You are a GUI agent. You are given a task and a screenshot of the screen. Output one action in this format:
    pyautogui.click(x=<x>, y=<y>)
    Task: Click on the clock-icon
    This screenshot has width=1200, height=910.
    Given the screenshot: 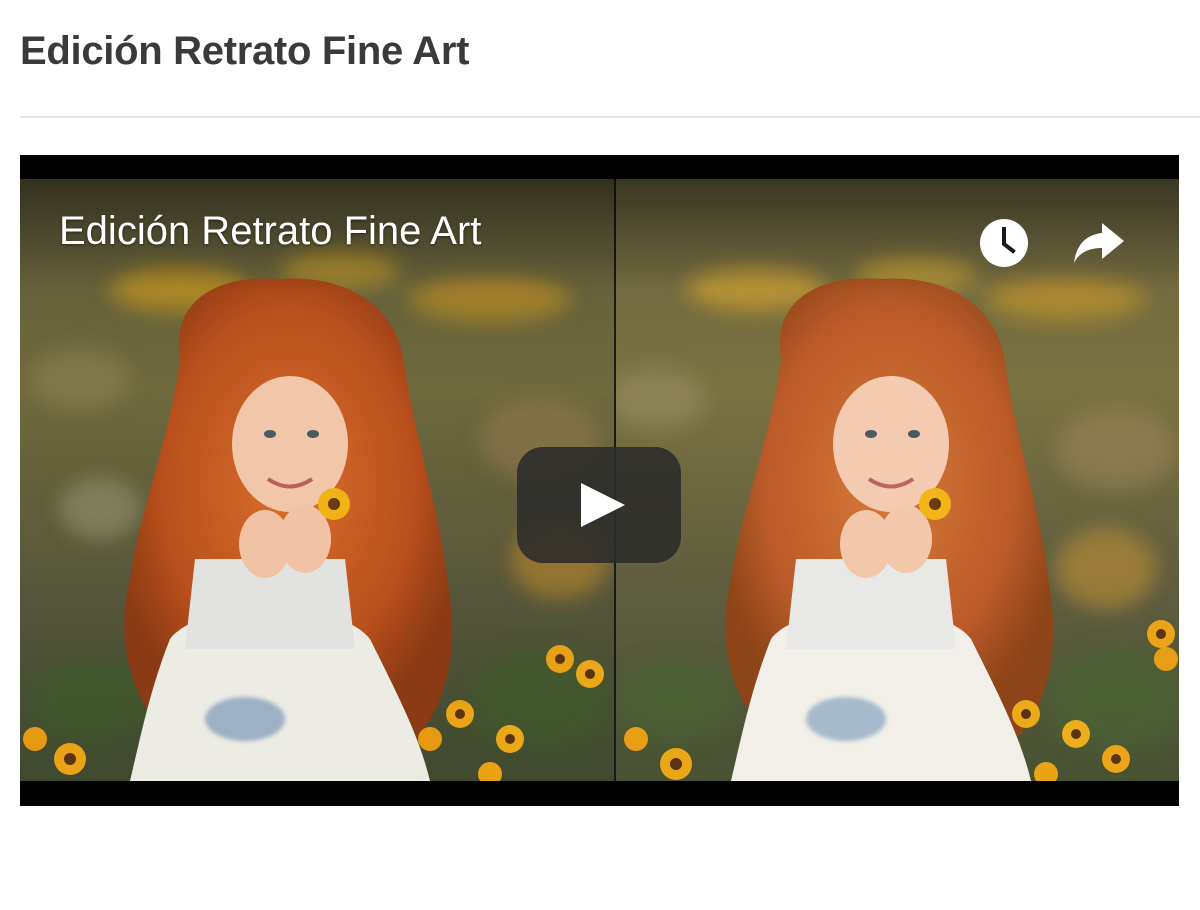 What is the action you would take?
    pyautogui.click(x=1004, y=243)
    